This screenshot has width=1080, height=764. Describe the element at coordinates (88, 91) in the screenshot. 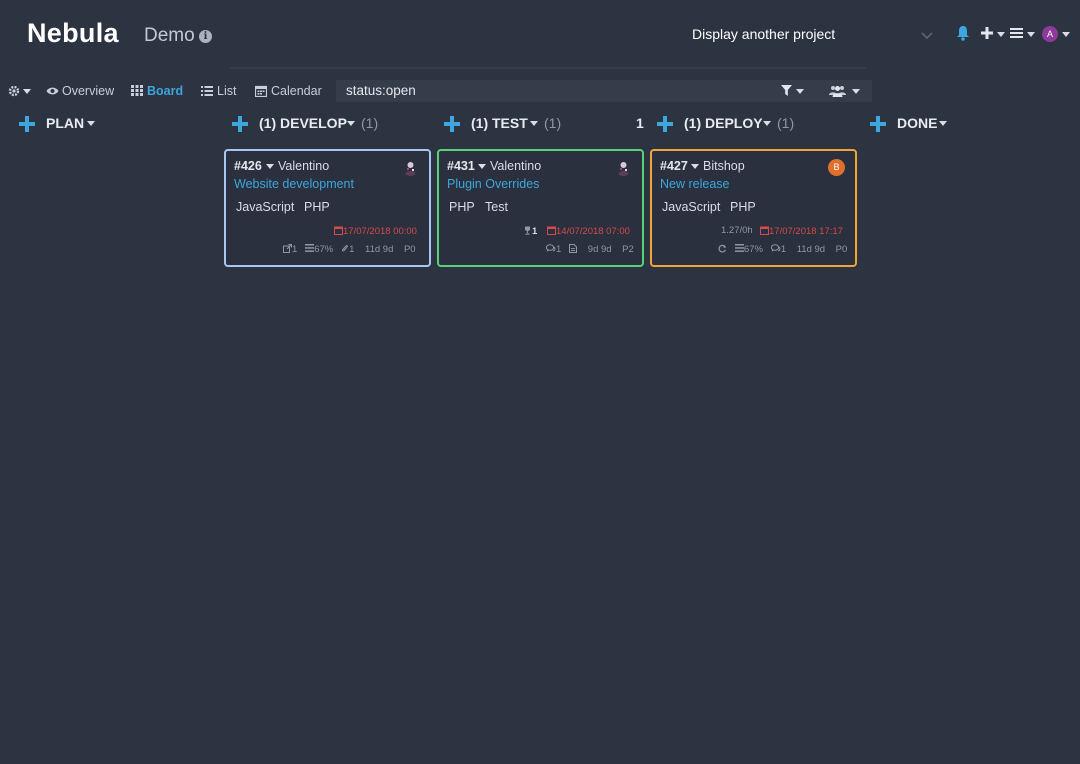

I see `tab-overview-label: Overview` at that location.